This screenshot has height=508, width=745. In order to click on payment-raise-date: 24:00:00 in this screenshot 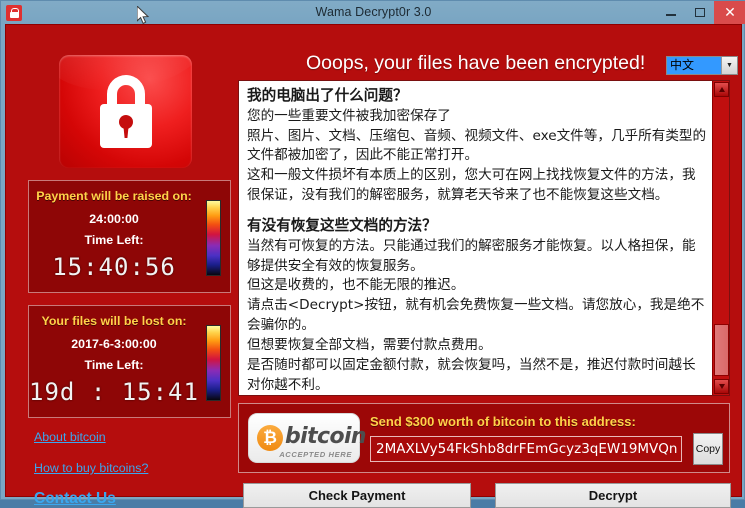, I will do `click(114, 219)`.